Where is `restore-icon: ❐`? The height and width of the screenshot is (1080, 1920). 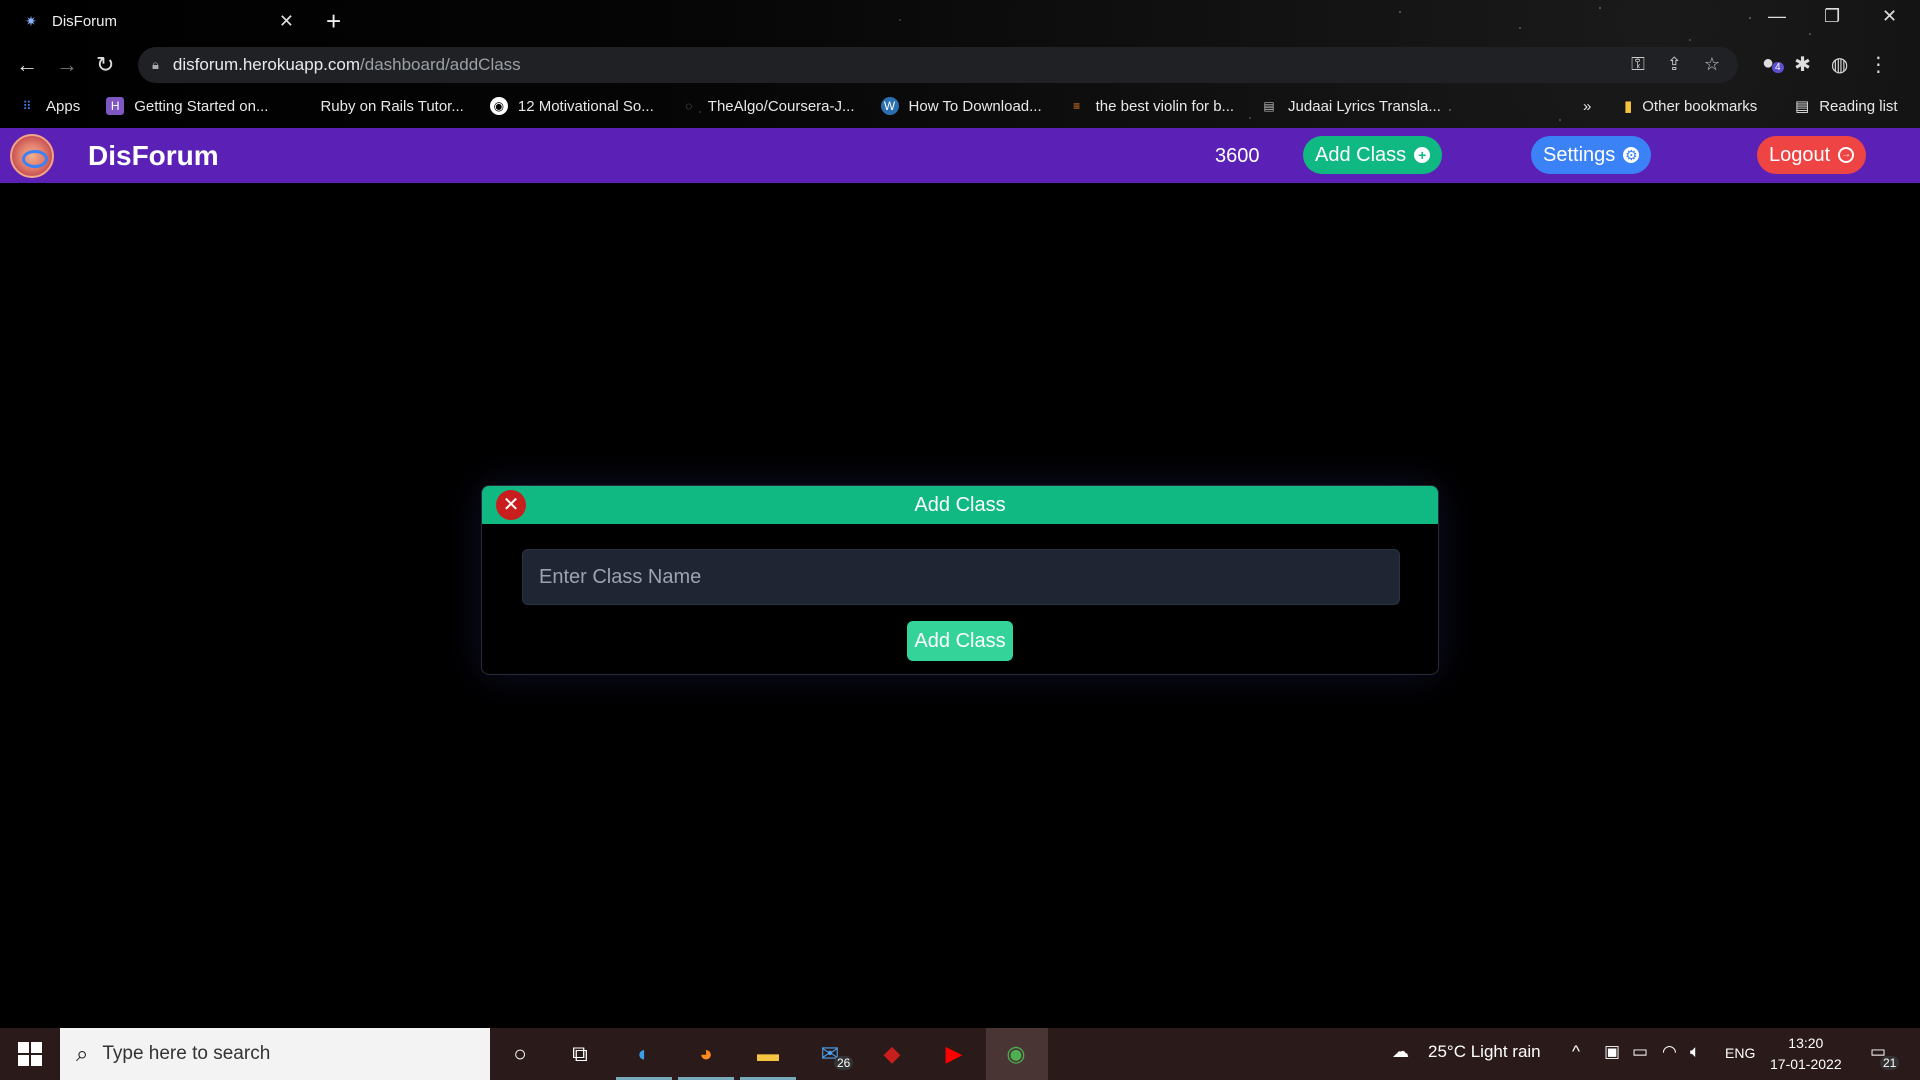
restore-icon: ❐ is located at coordinates (1832, 16).